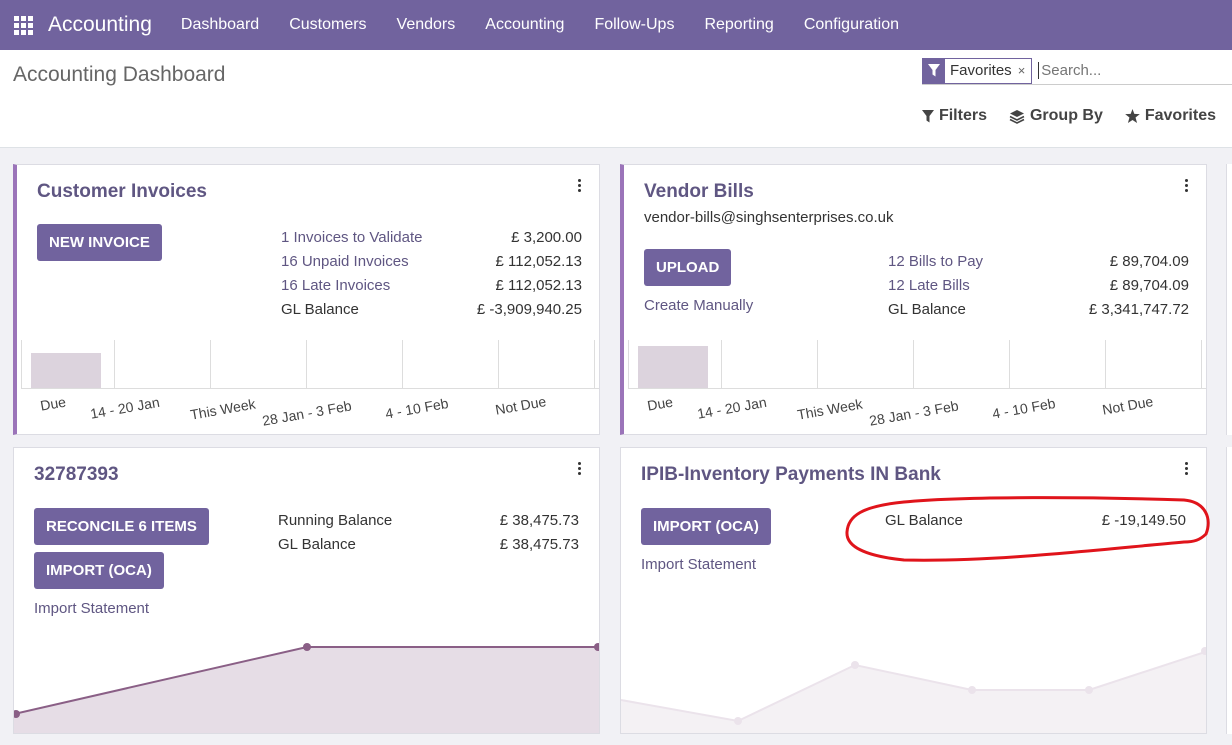 The image size is (1232, 745). What do you see at coordinates (851, 25) in the screenshot?
I see `nav-configuration: Configuration` at bounding box center [851, 25].